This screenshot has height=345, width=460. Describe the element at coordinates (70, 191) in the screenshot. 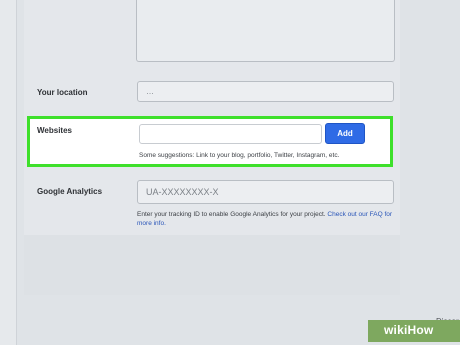

I see `analytics-label: Google Analytics` at that location.